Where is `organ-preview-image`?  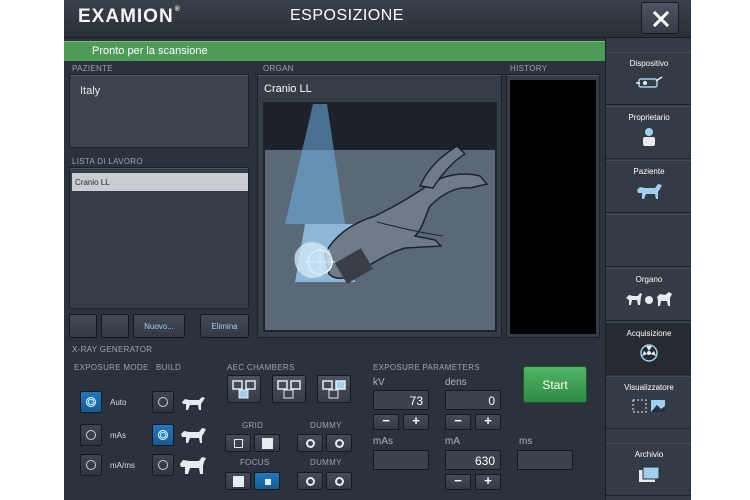
organ-preview-image is located at coordinates (380, 217).